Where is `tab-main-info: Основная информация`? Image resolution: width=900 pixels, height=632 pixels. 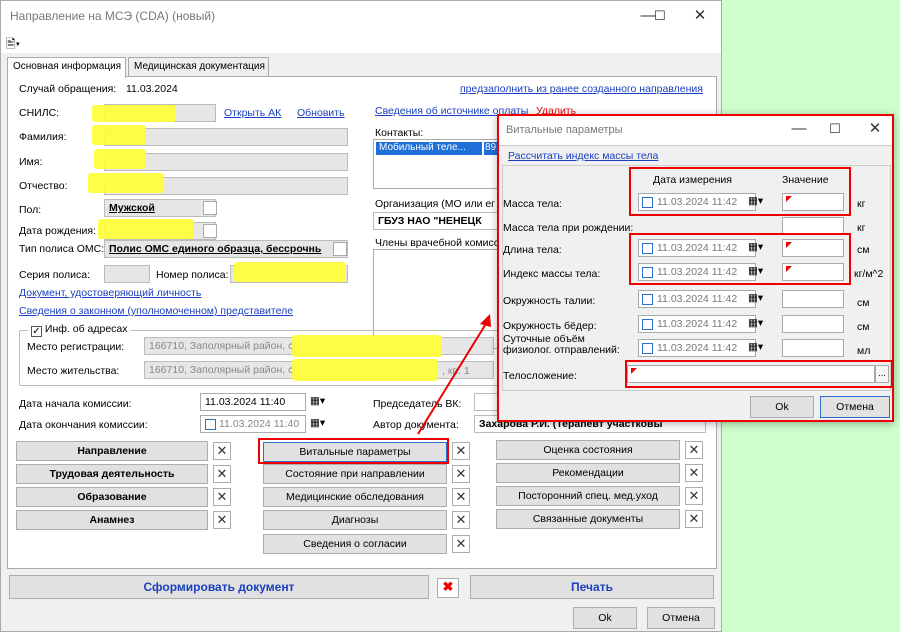 tab-main-info: Основная информация is located at coordinates (66, 67).